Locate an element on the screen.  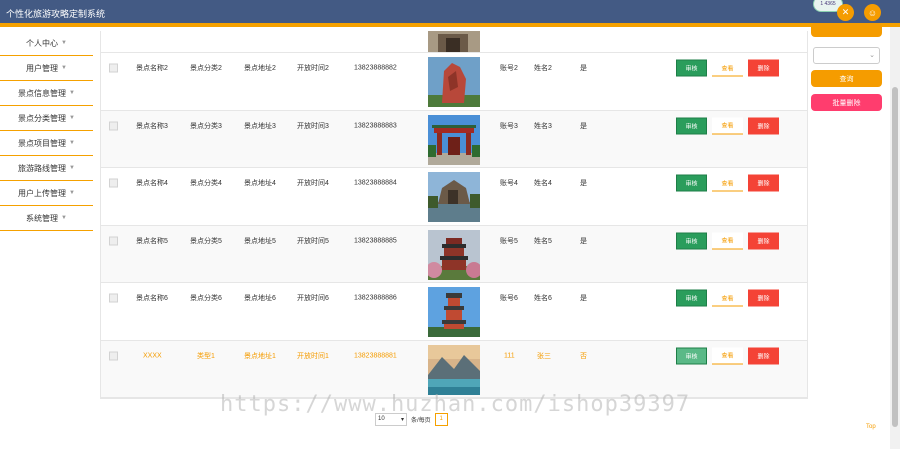
cell-open-hours: 开放时间2 is located at coordinates (313, 68).